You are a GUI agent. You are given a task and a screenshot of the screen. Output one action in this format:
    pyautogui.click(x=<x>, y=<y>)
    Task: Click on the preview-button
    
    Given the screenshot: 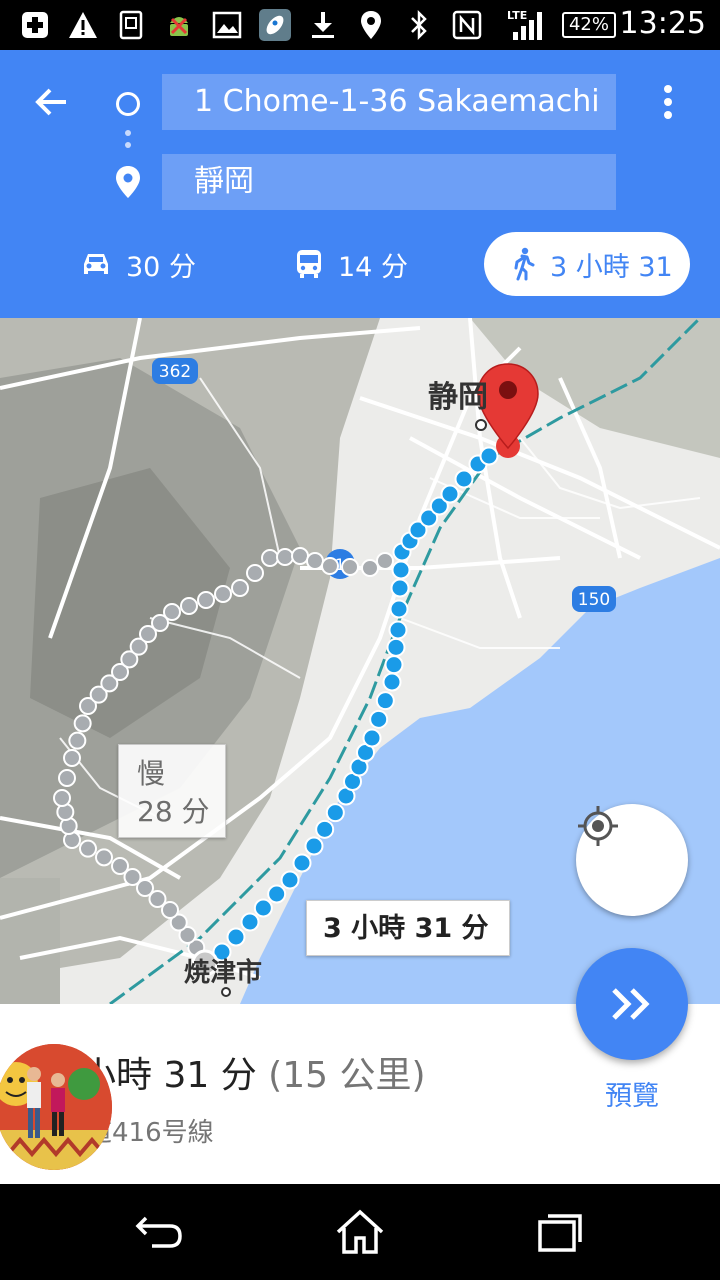 What is the action you would take?
    pyautogui.click(x=632, y=1004)
    